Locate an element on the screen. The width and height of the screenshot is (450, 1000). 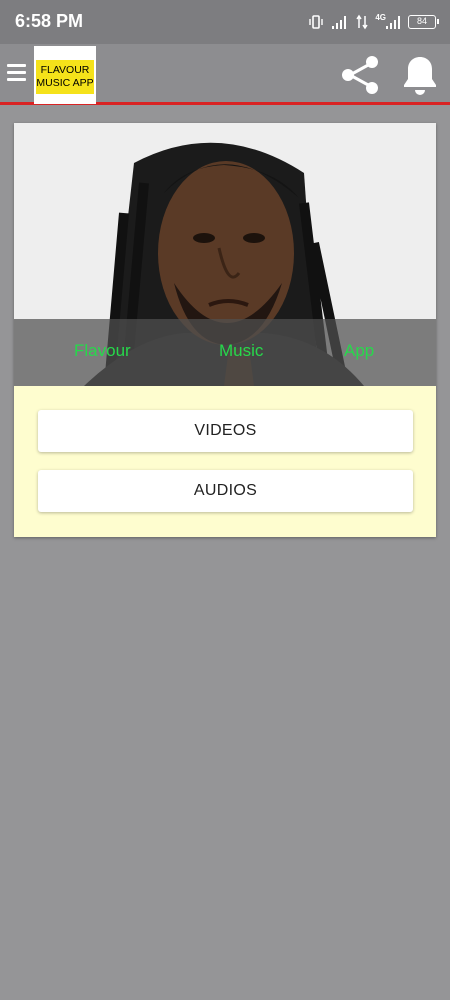
data-arrows-icon is located at coordinates (362, 22).